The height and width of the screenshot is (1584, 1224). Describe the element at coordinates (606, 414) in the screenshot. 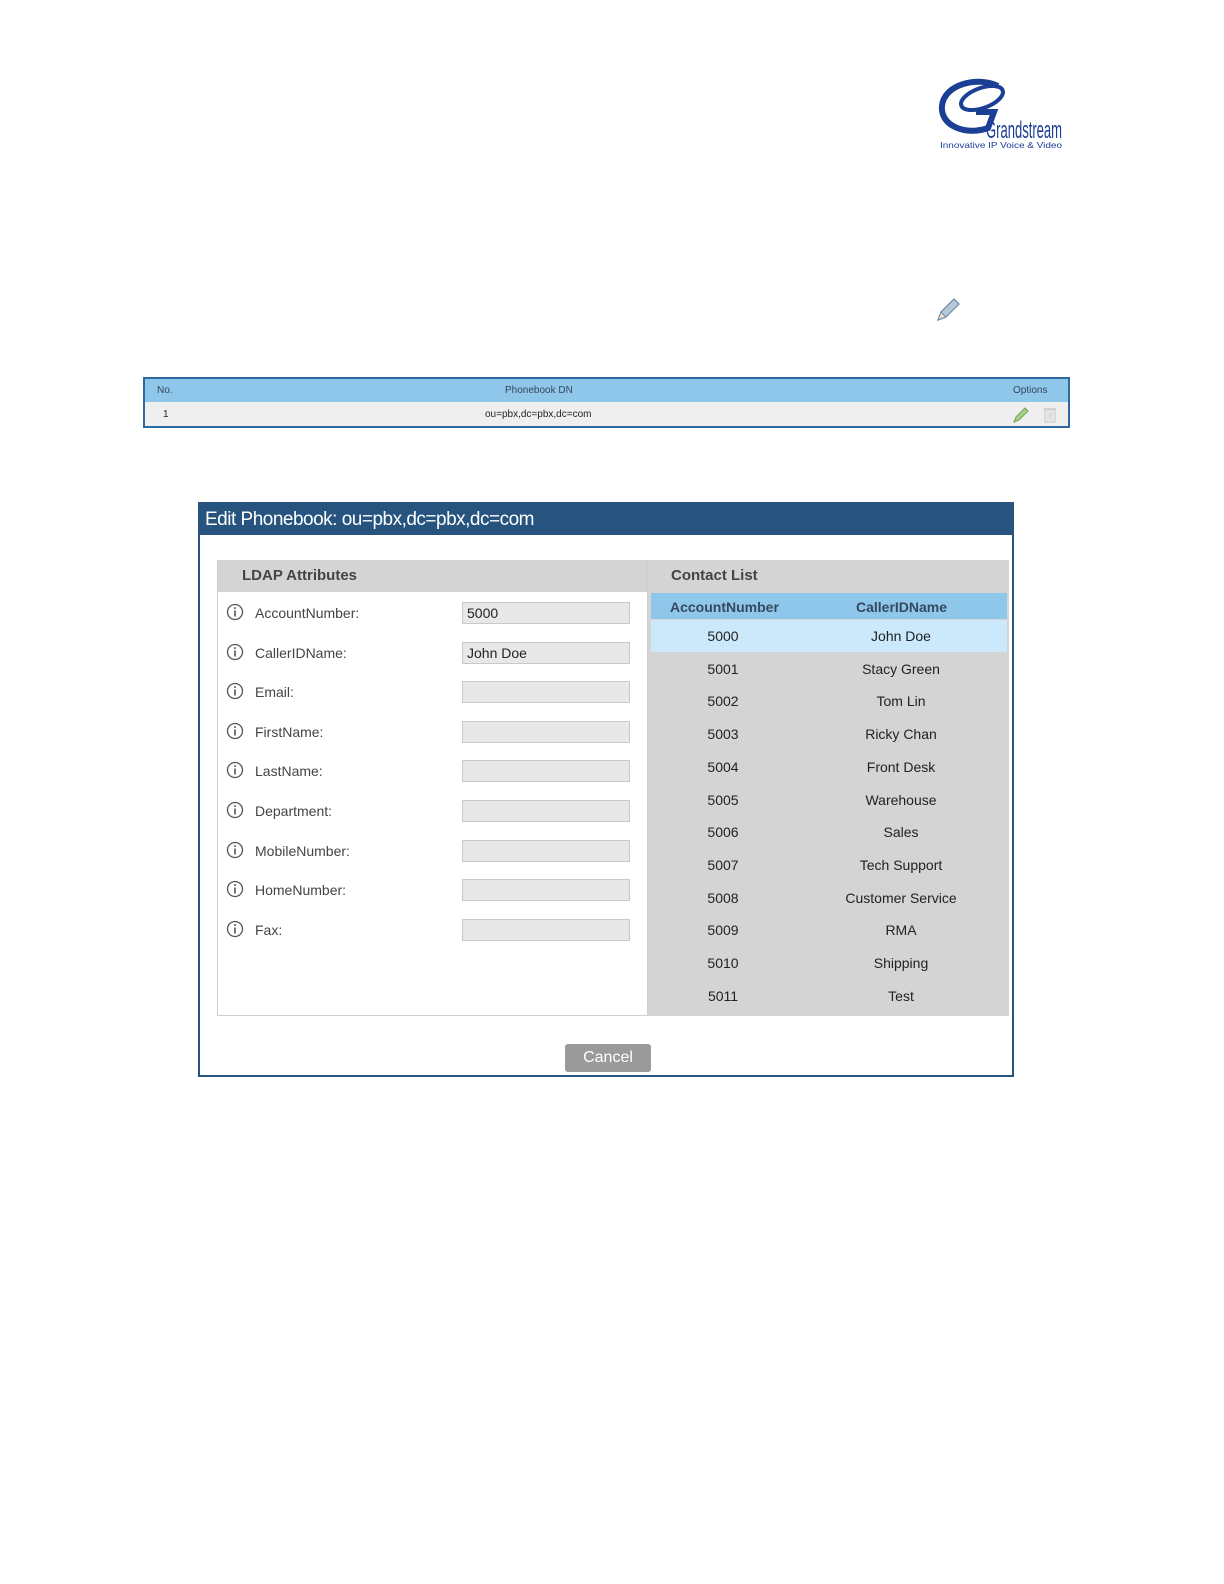

I see `table-row: 1 ou=pbx,dc=pbx,dc=com` at that location.